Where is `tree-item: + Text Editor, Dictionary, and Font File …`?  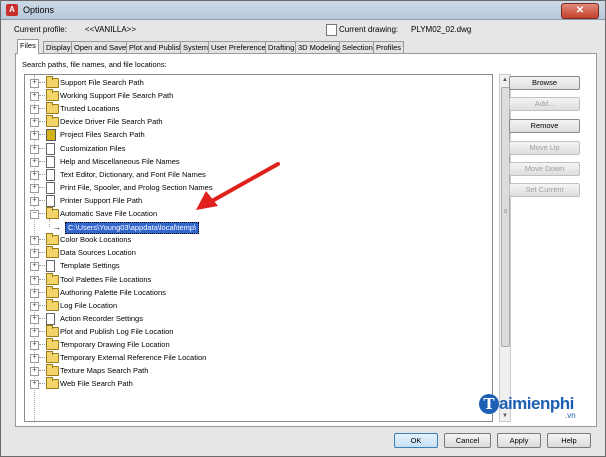
tree-item: + Text Editor, Dictionary, and Font File … is located at coordinates (255, 174).